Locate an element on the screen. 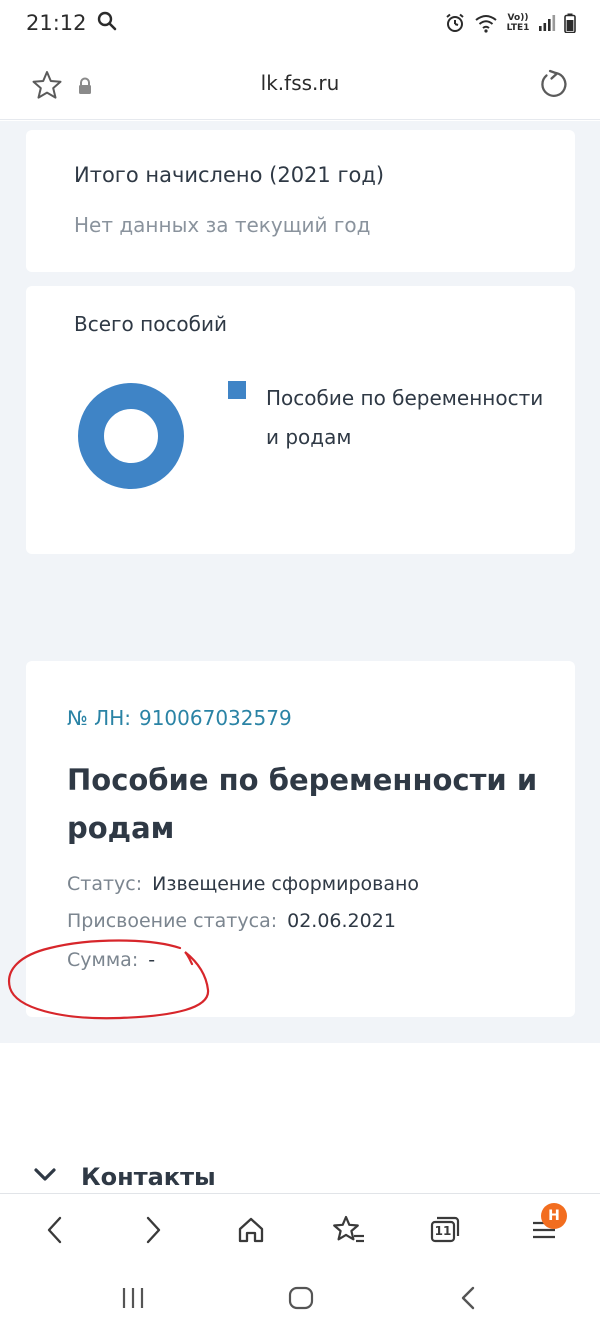 This screenshot has width=600, height=1332. wifi-icon is located at coordinates (486, 23).